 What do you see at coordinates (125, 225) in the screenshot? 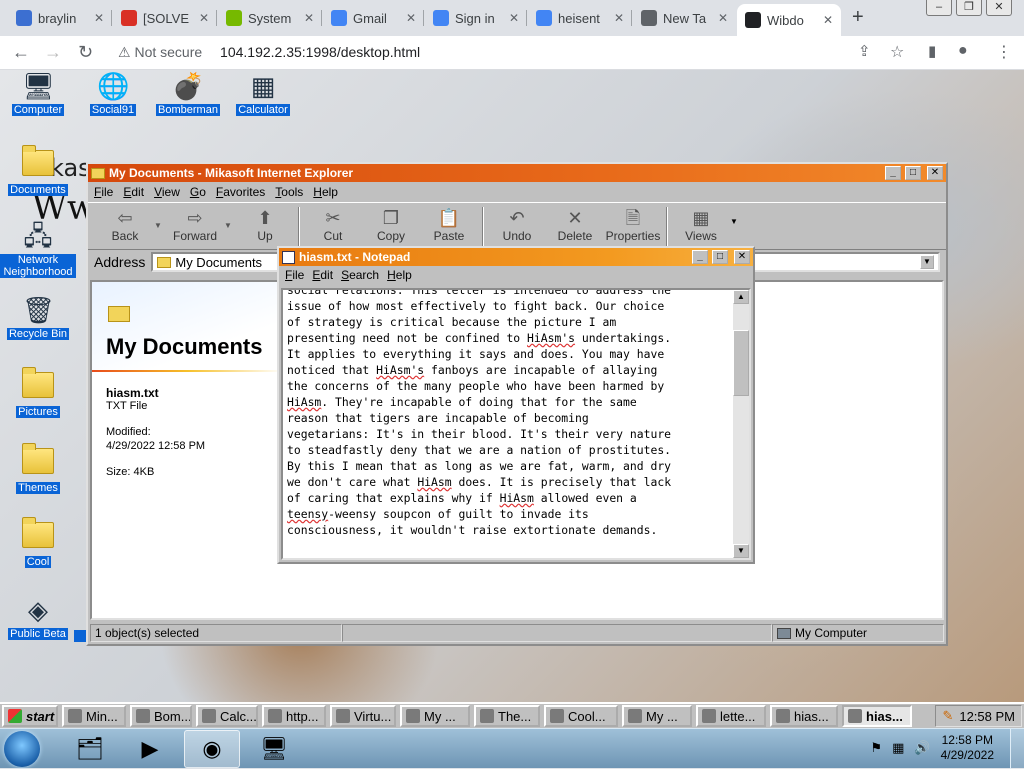
I see `toolbar-button: ⇦ Back` at bounding box center [125, 225].